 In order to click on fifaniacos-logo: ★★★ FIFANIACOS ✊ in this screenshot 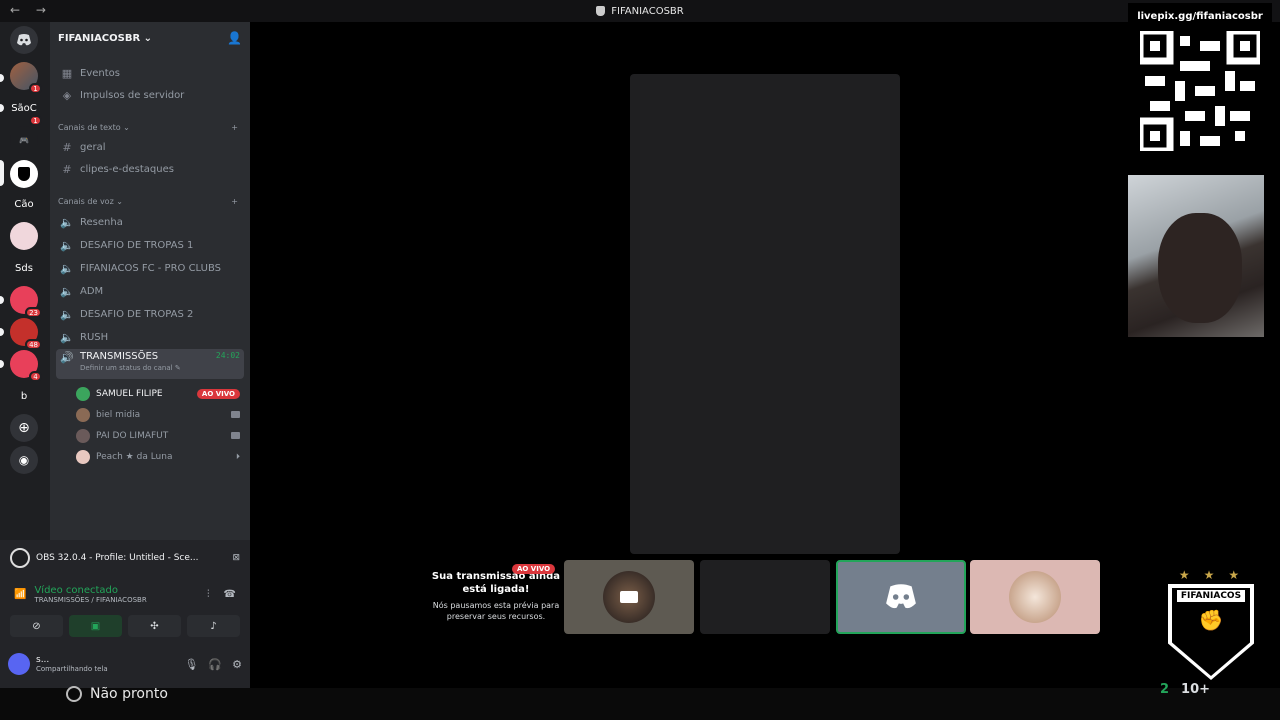, I will do `click(1211, 628)`.